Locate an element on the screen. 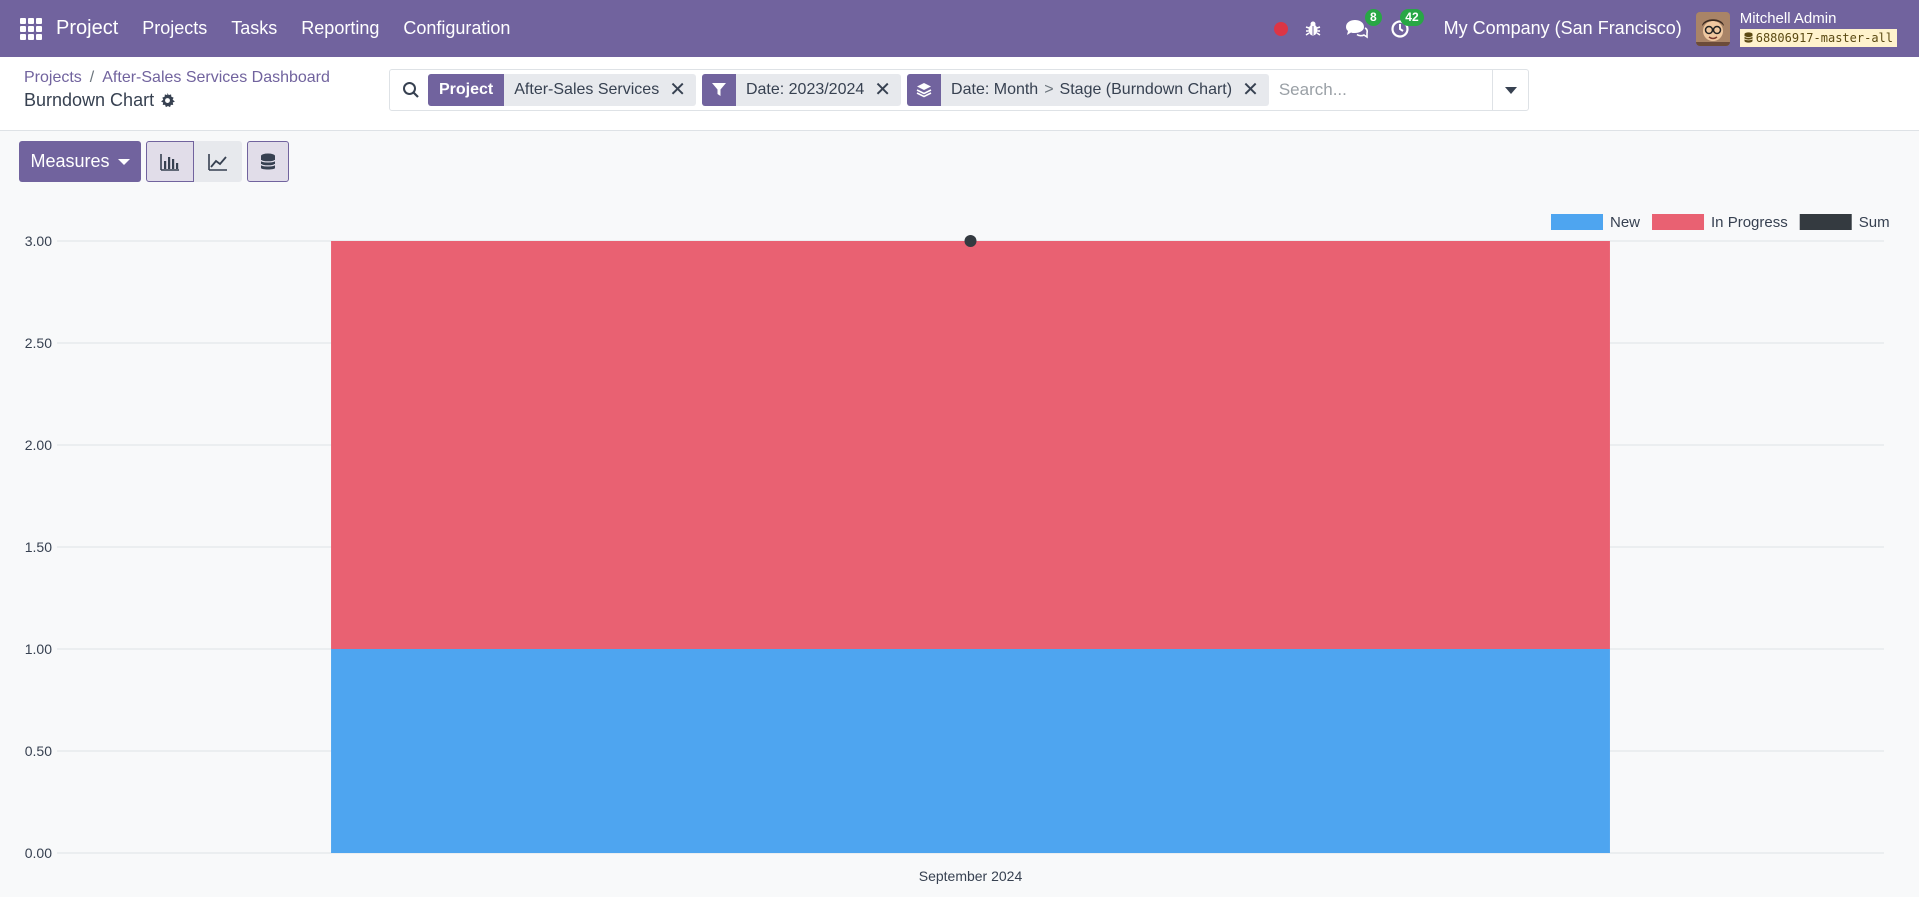  bar-chart-icon is located at coordinates (169, 162).